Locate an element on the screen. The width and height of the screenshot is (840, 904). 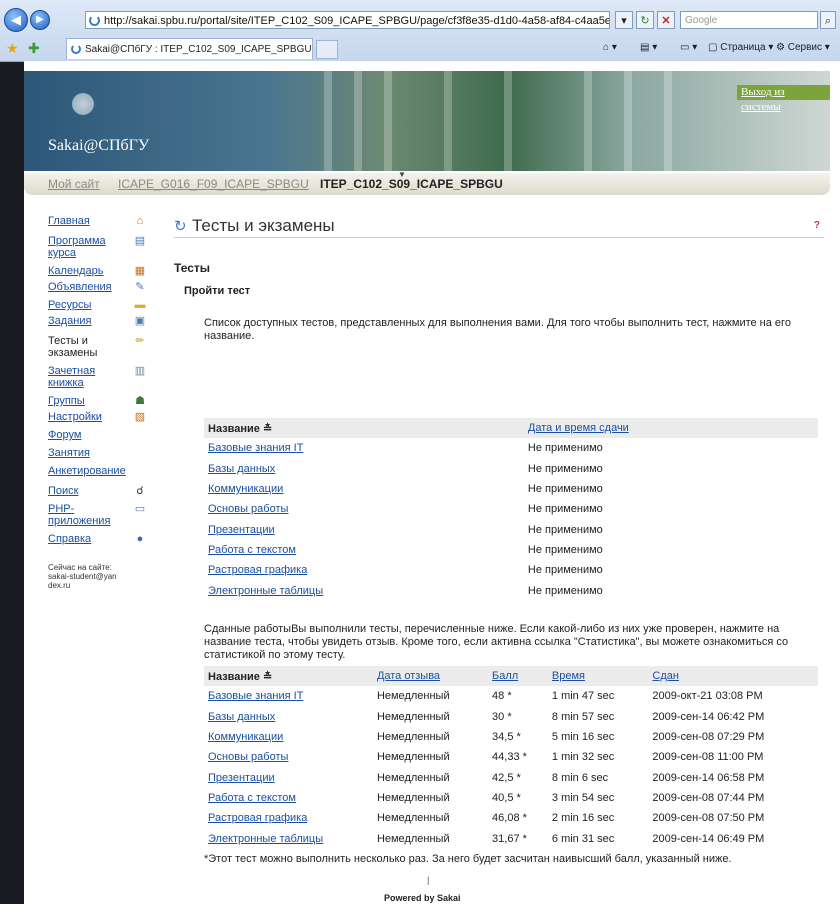
new-tab-button is located at coordinates (327, 49).